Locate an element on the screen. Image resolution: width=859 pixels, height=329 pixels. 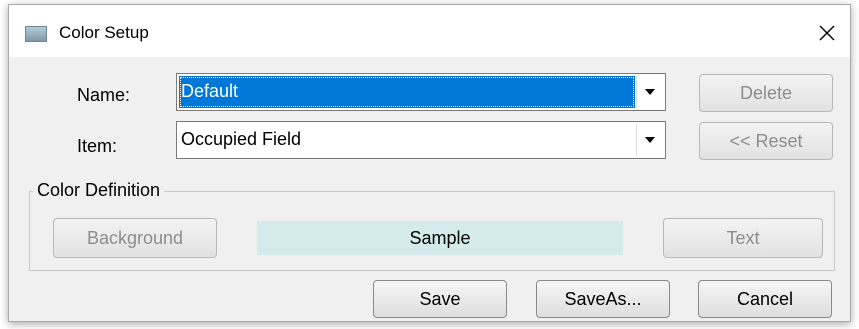
name-combobox: Default is located at coordinates (421, 92).